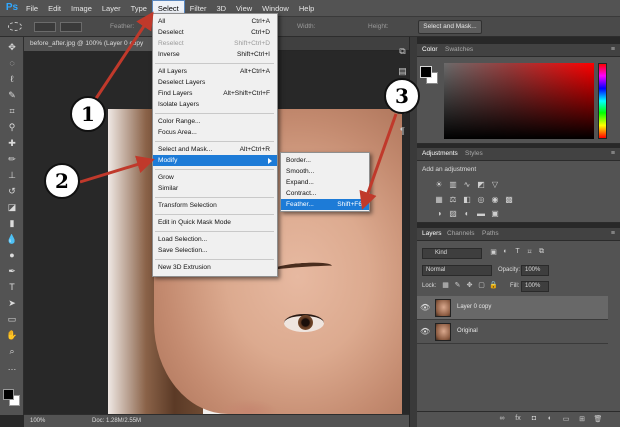 The image size is (620, 427). Describe the element at coordinates (12, 111) in the screenshot. I see `crop-tool-icon: ⌗` at that location.